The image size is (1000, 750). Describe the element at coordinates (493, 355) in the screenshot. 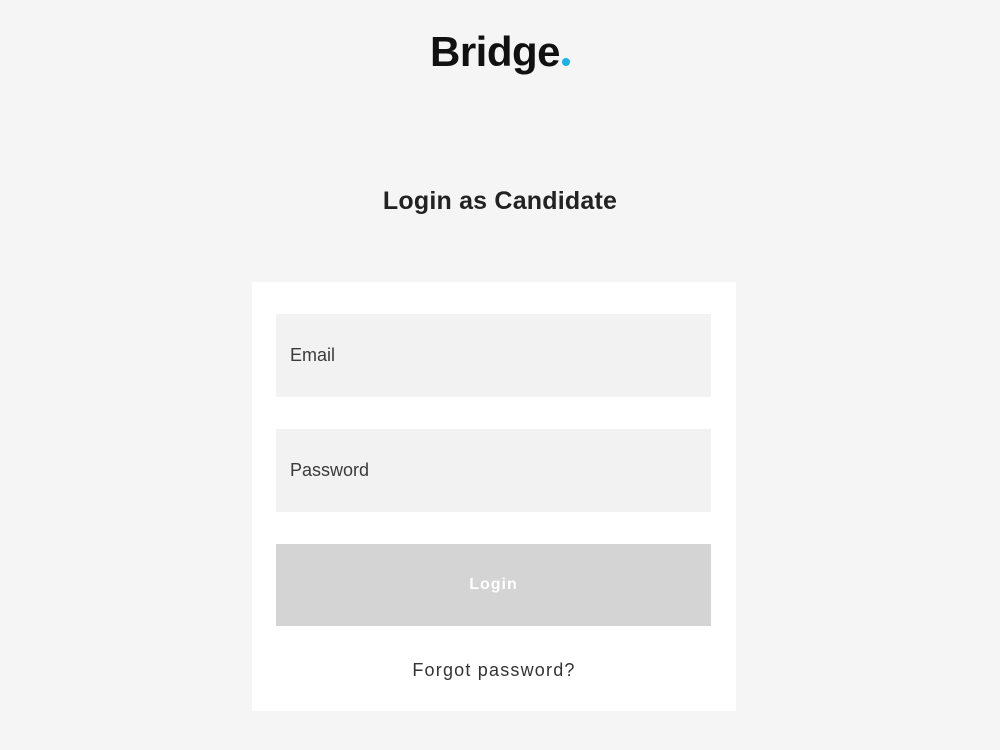

I see `email-field` at that location.